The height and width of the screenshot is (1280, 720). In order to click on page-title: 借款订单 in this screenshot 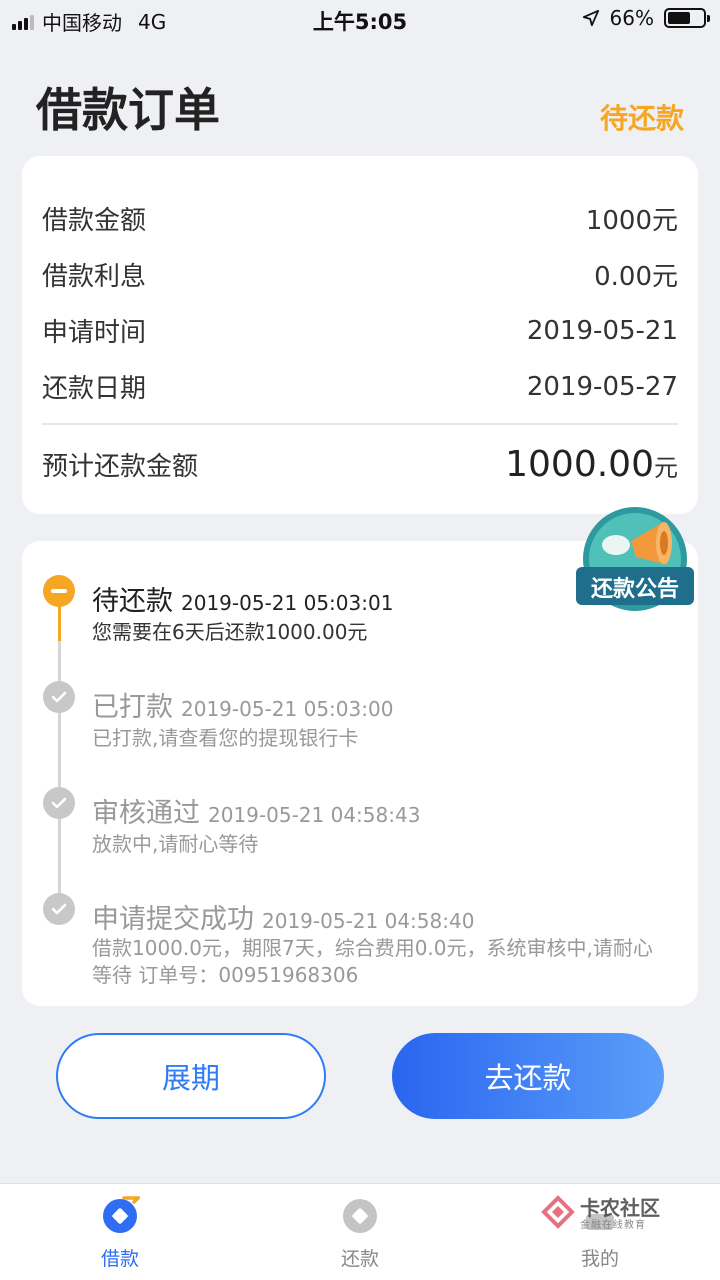, I will do `click(128, 110)`.